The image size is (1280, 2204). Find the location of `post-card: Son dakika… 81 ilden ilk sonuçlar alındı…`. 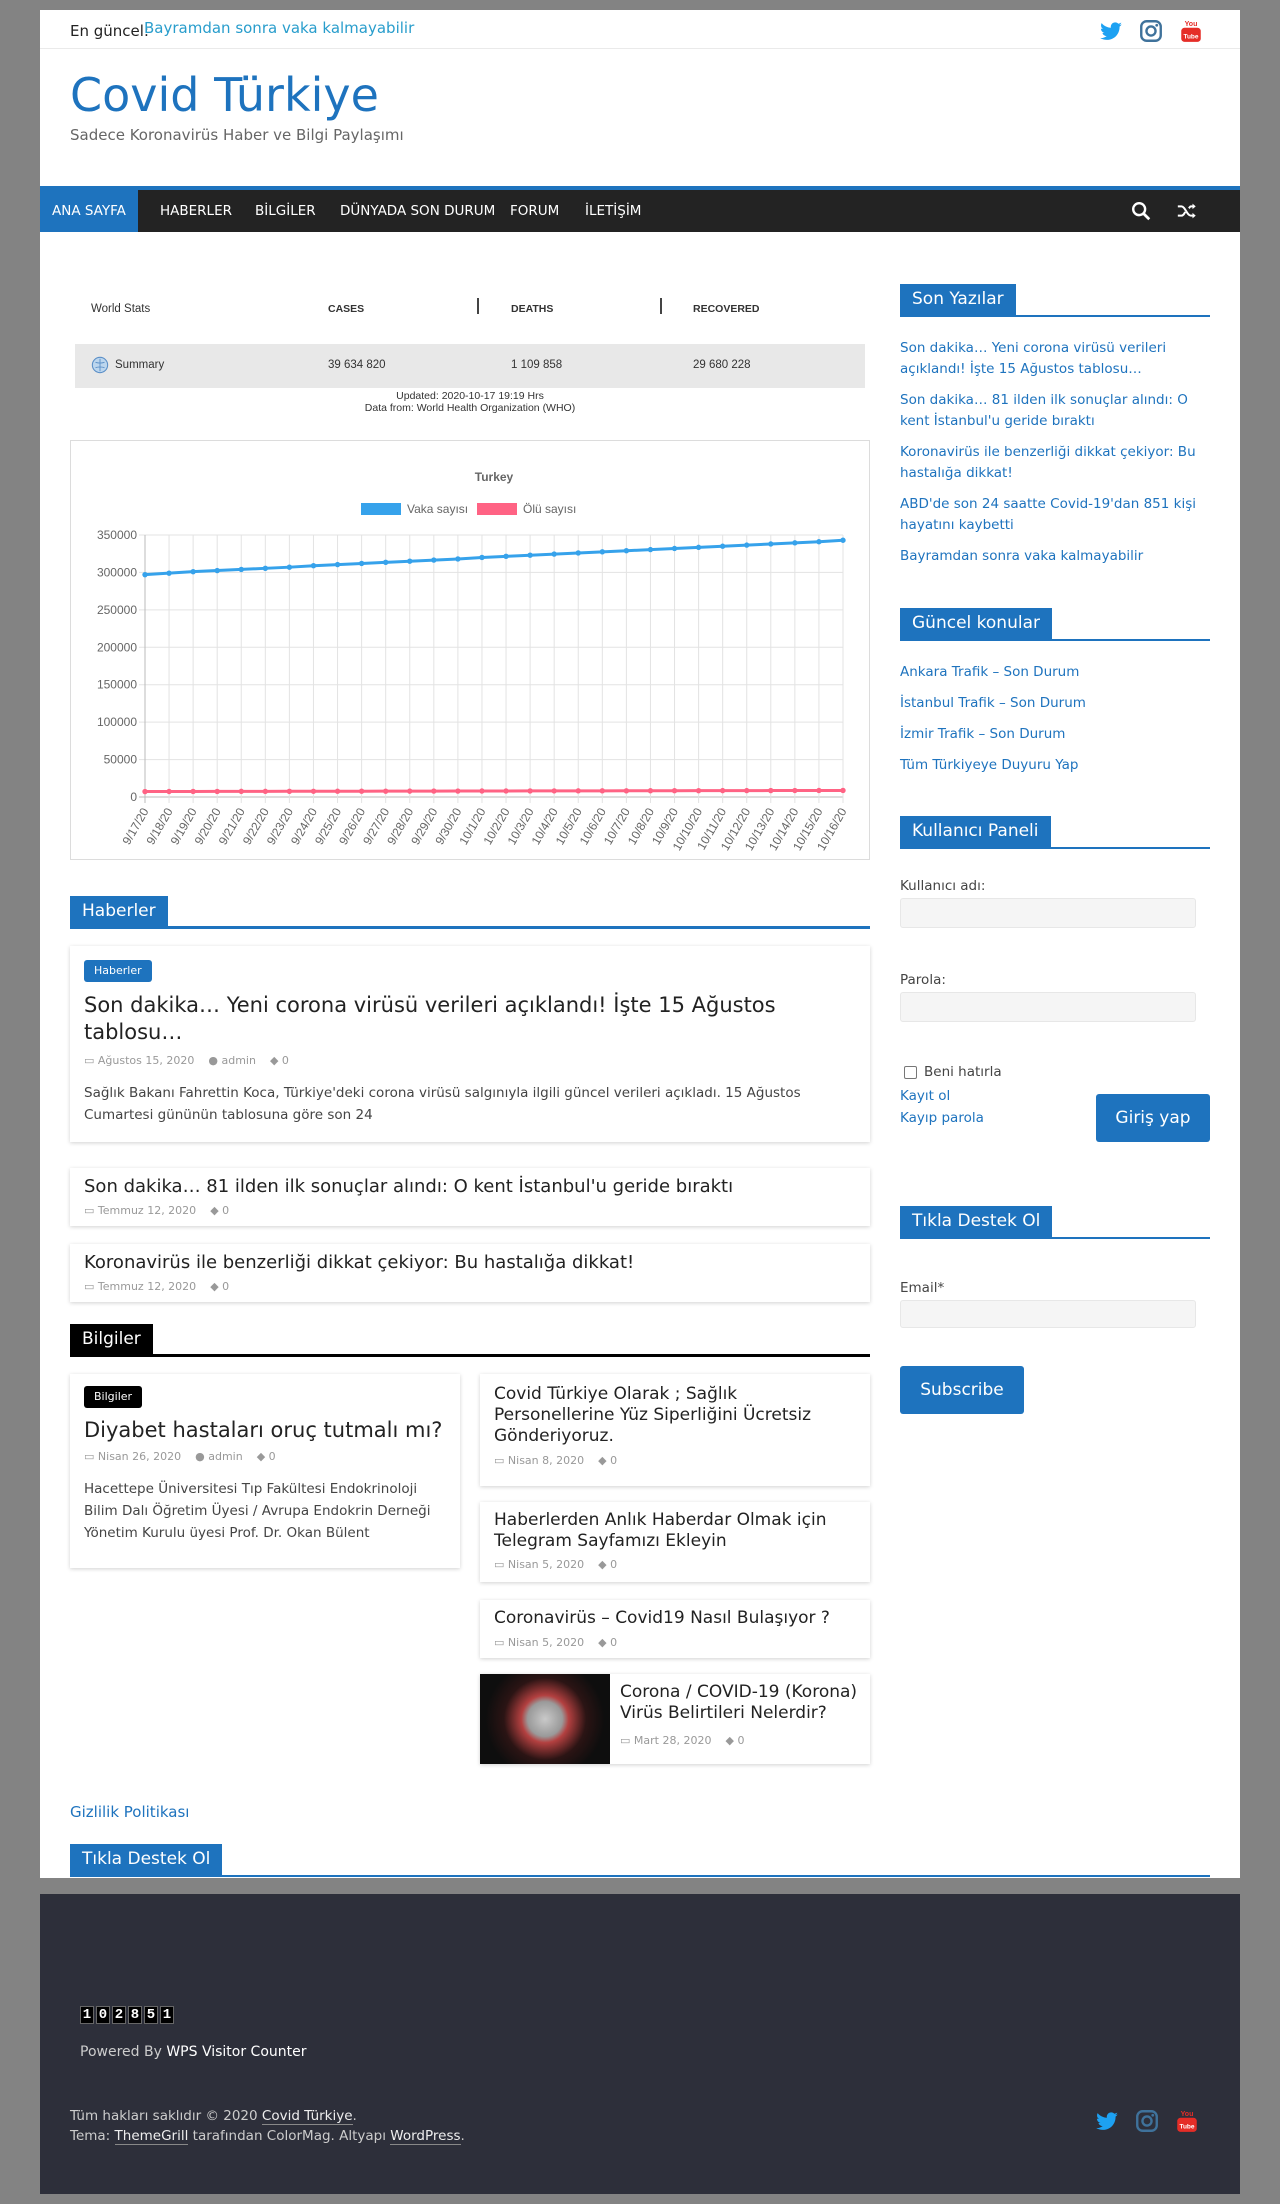

post-card: Son dakika… 81 ilden ilk sonuçlar alındı… is located at coordinates (470, 1197).